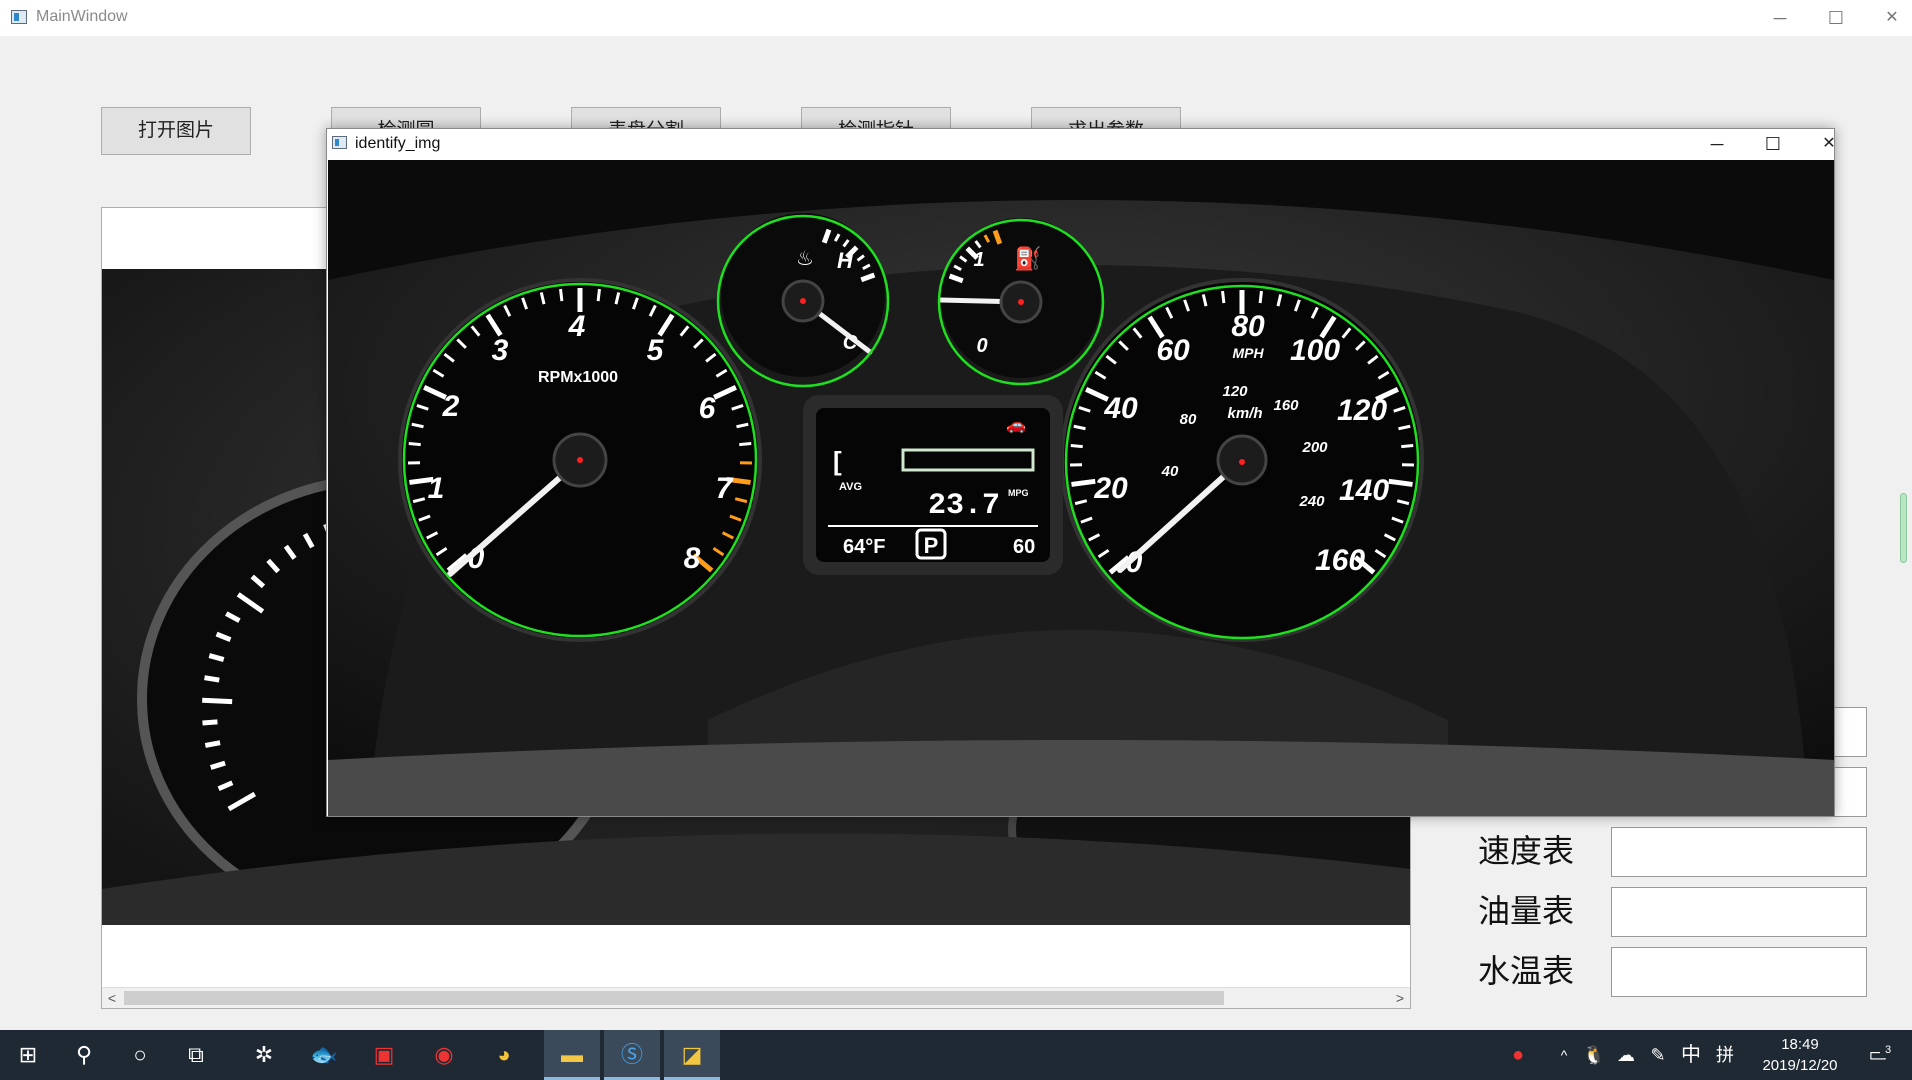  I want to click on main-title-bar: MainWindow ─ ☐ ✕, so click(956, 18).